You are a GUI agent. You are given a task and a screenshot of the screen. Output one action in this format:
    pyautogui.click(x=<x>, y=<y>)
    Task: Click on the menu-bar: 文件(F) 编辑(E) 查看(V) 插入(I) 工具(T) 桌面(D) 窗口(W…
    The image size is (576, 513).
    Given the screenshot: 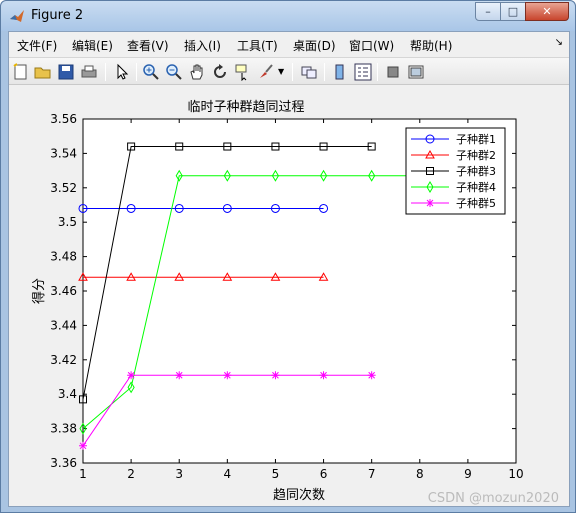 What is the action you would take?
    pyautogui.click(x=289, y=44)
    